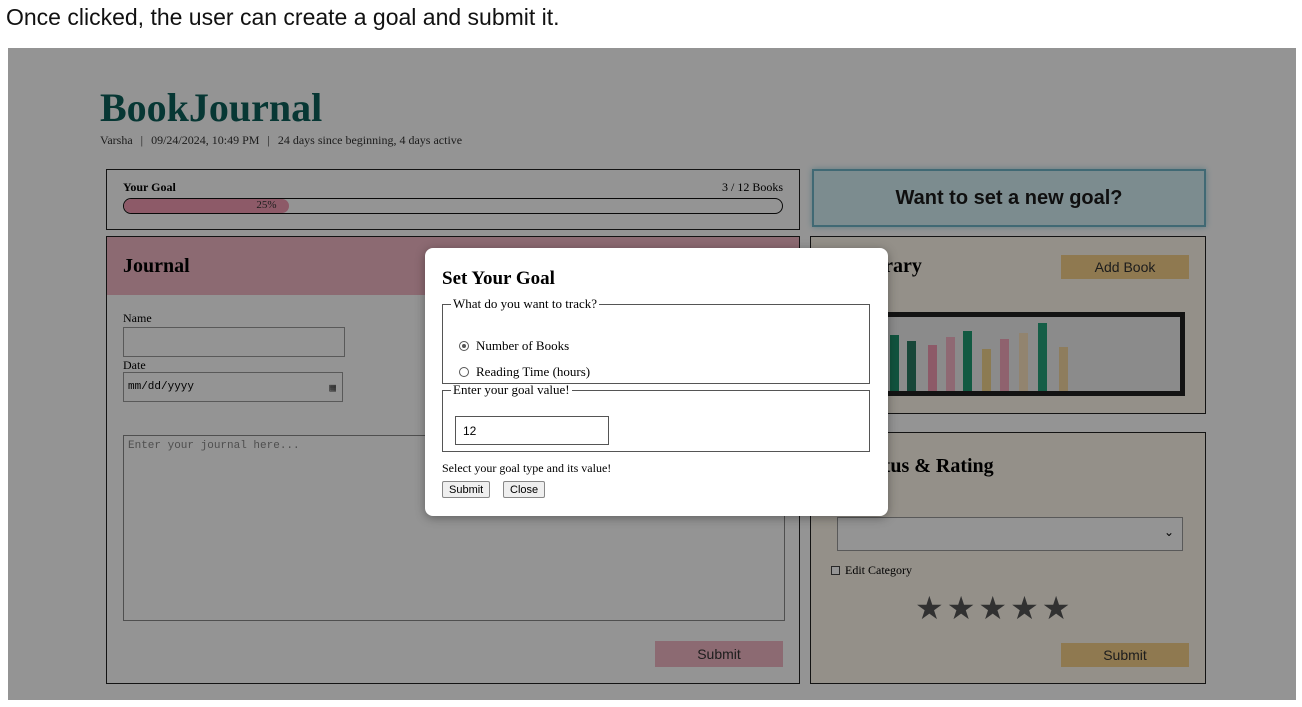 This screenshot has width=1302, height=707. I want to click on value-legend: Enter your goal value!, so click(511, 389).